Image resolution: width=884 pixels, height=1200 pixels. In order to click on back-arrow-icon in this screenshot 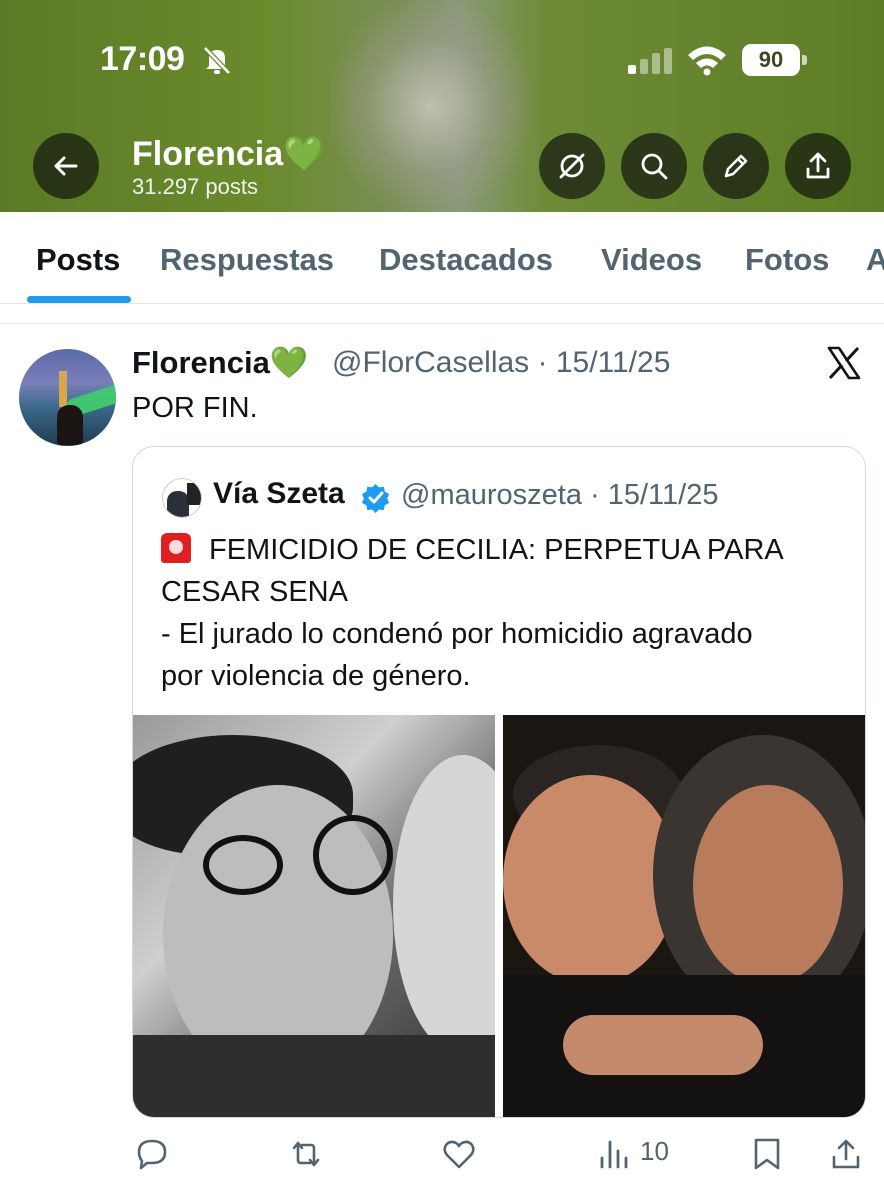, I will do `click(66, 166)`.